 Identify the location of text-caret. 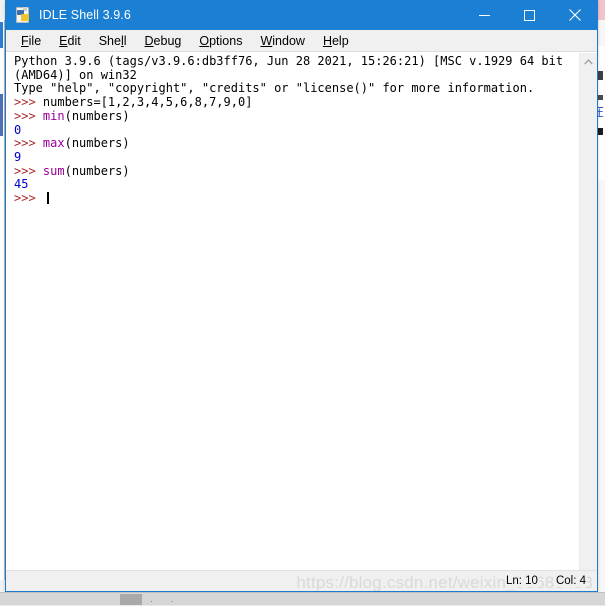
(48, 198).